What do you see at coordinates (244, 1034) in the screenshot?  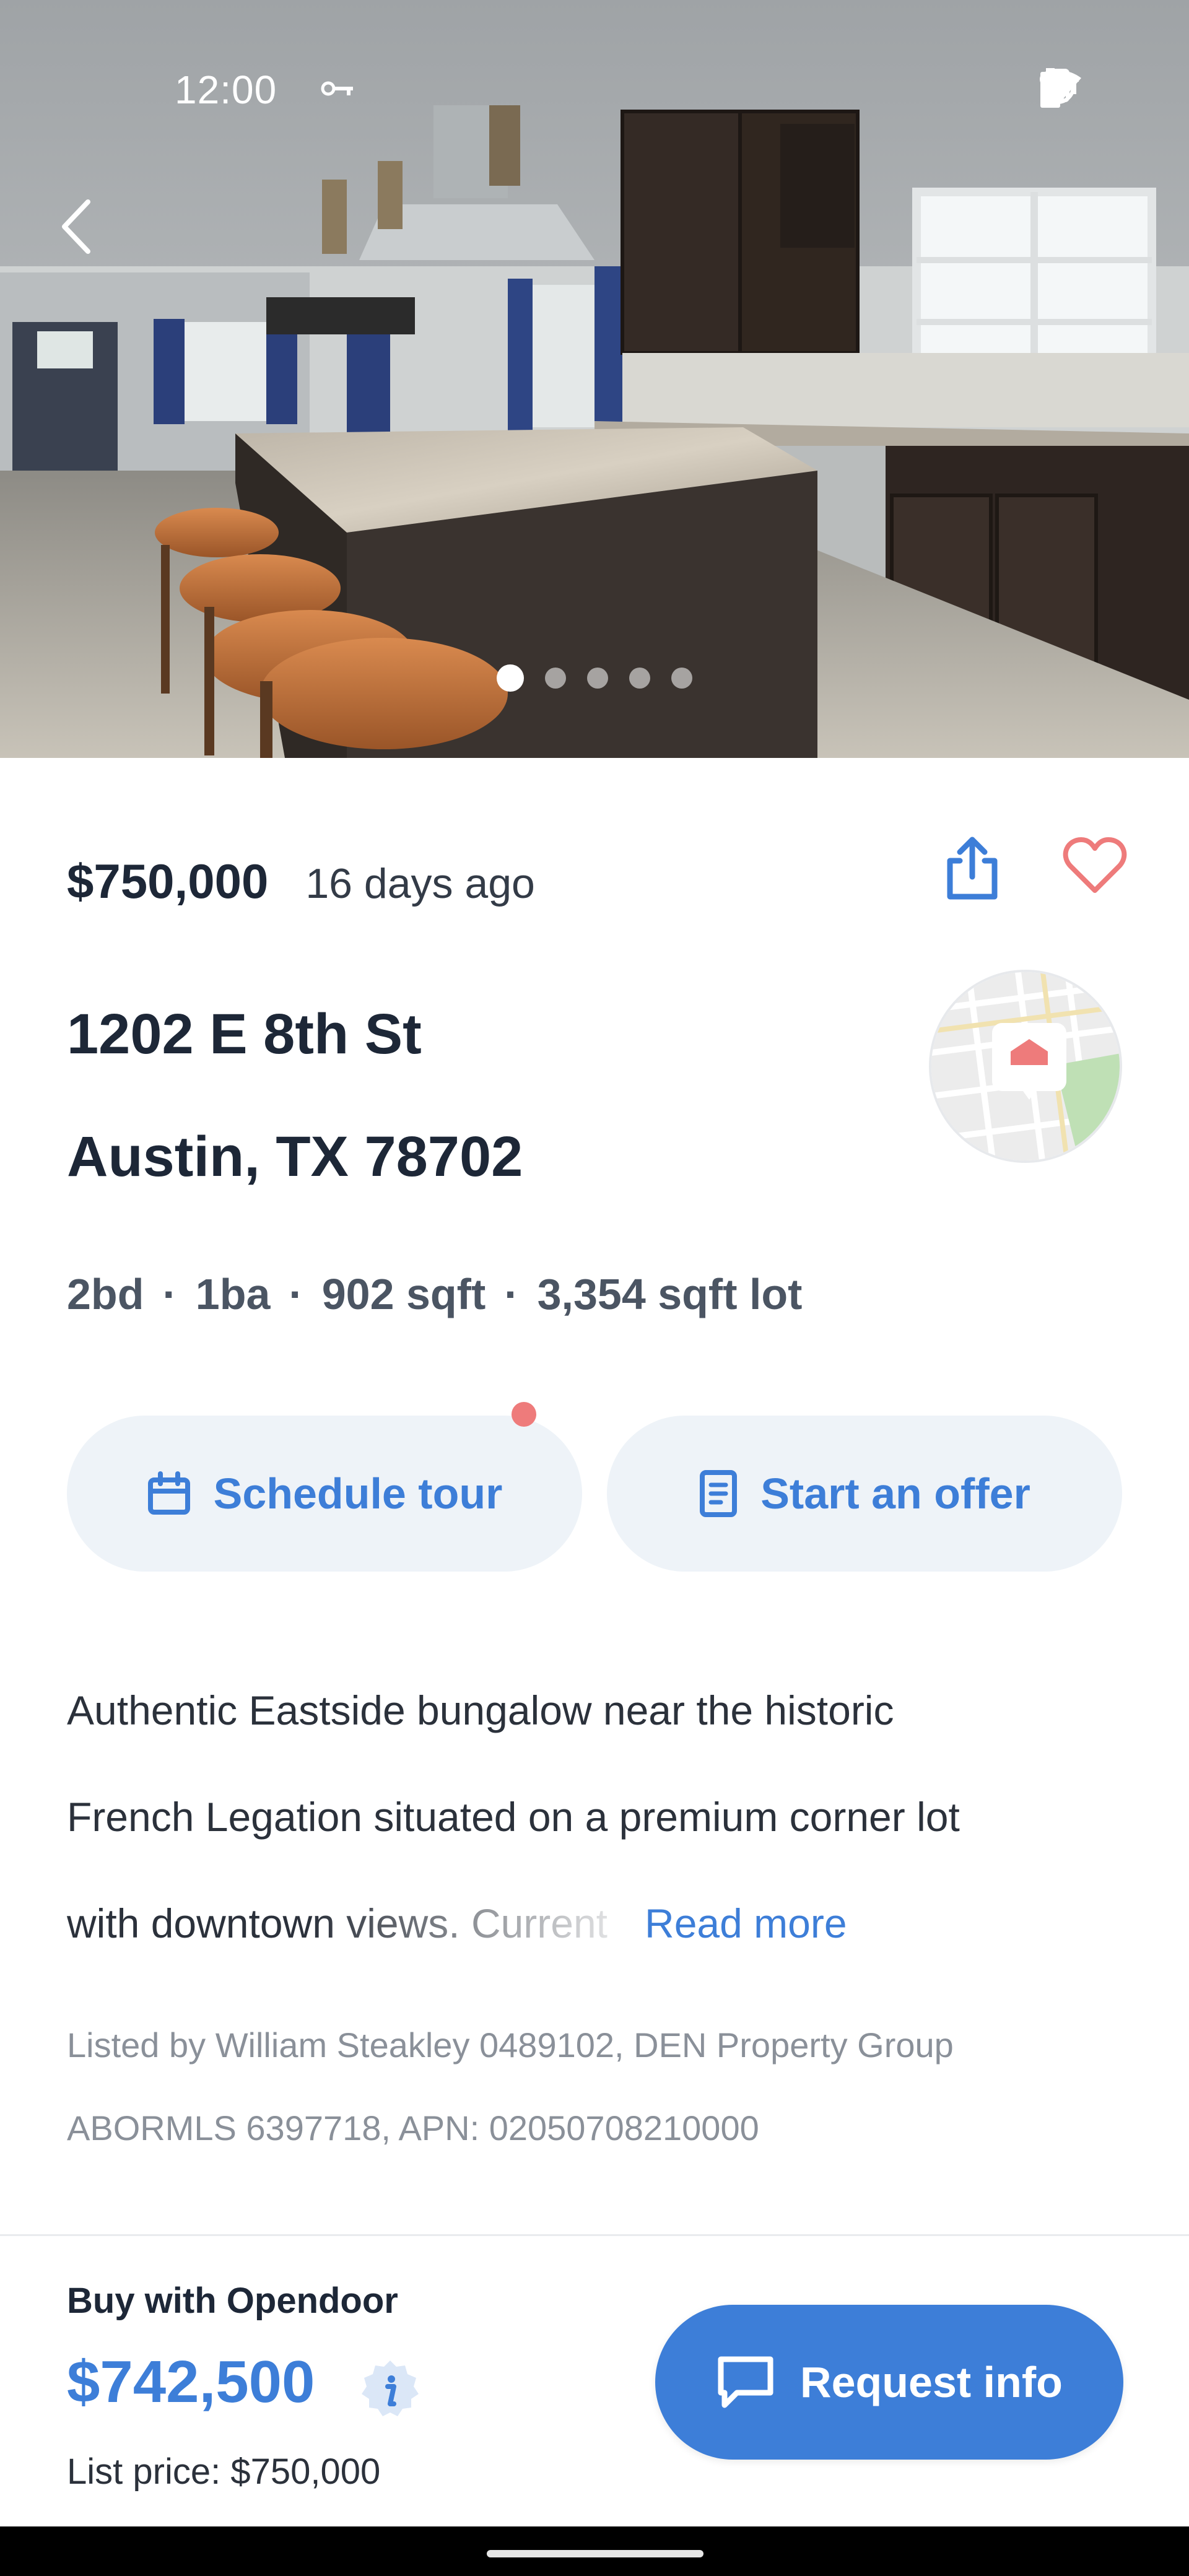 I see `address-line-1: 1202 E 8th St` at bounding box center [244, 1034].